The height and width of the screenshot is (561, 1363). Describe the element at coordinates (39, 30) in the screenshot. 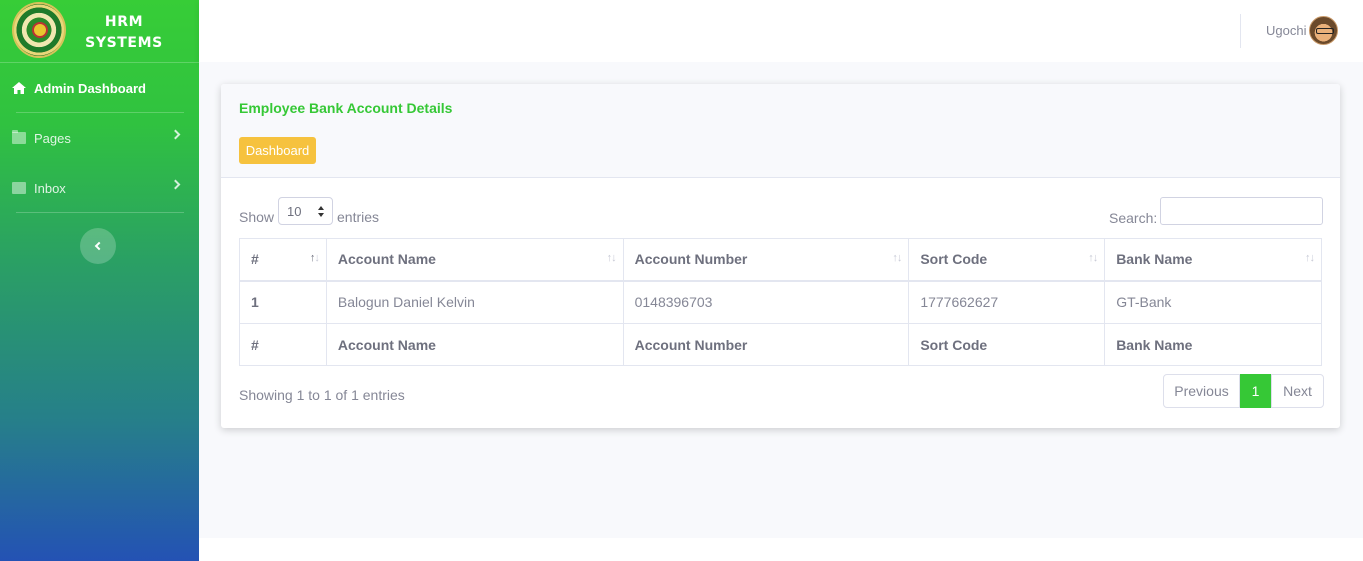

I see `logo` at that location.